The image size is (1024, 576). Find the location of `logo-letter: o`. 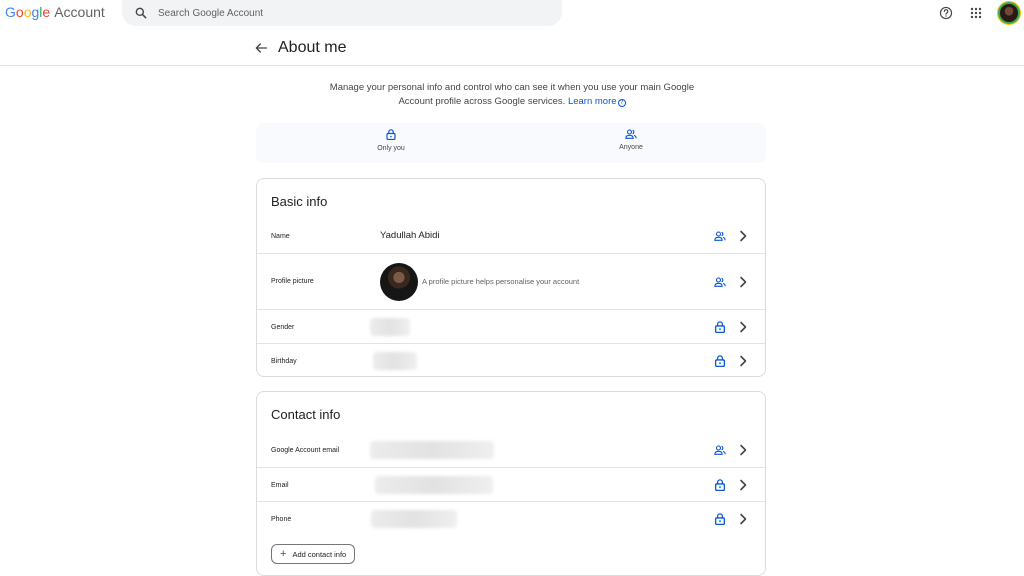

logo-letter: o is located at coordinates (19, 12).